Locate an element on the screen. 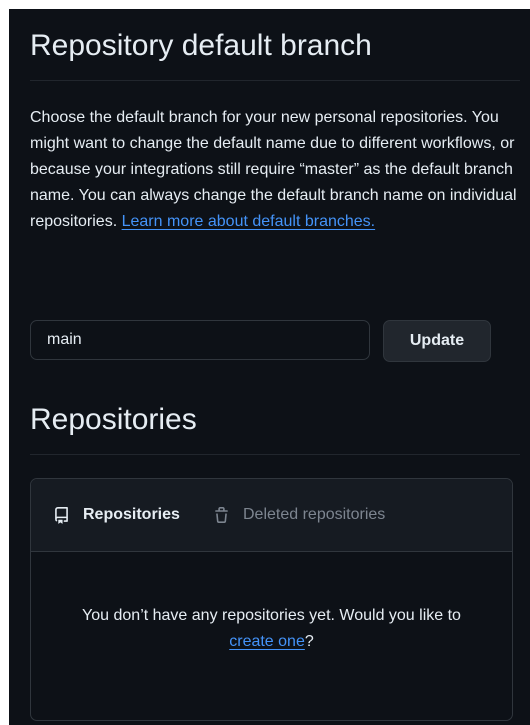  repositories-tabs: Repositories Deleted repositories is located at coordinates (271, 515).